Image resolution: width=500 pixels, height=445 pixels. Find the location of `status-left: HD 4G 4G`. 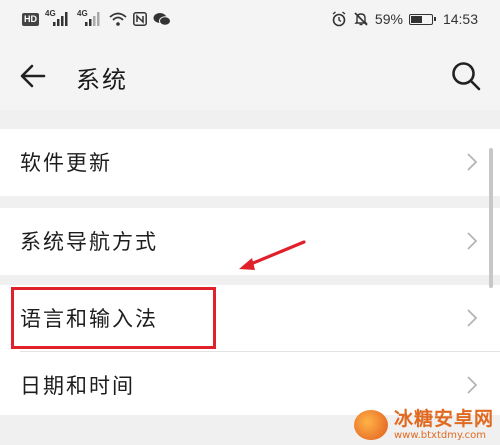

status-left: HD 4G 4G is located at coordinates (96, 18).